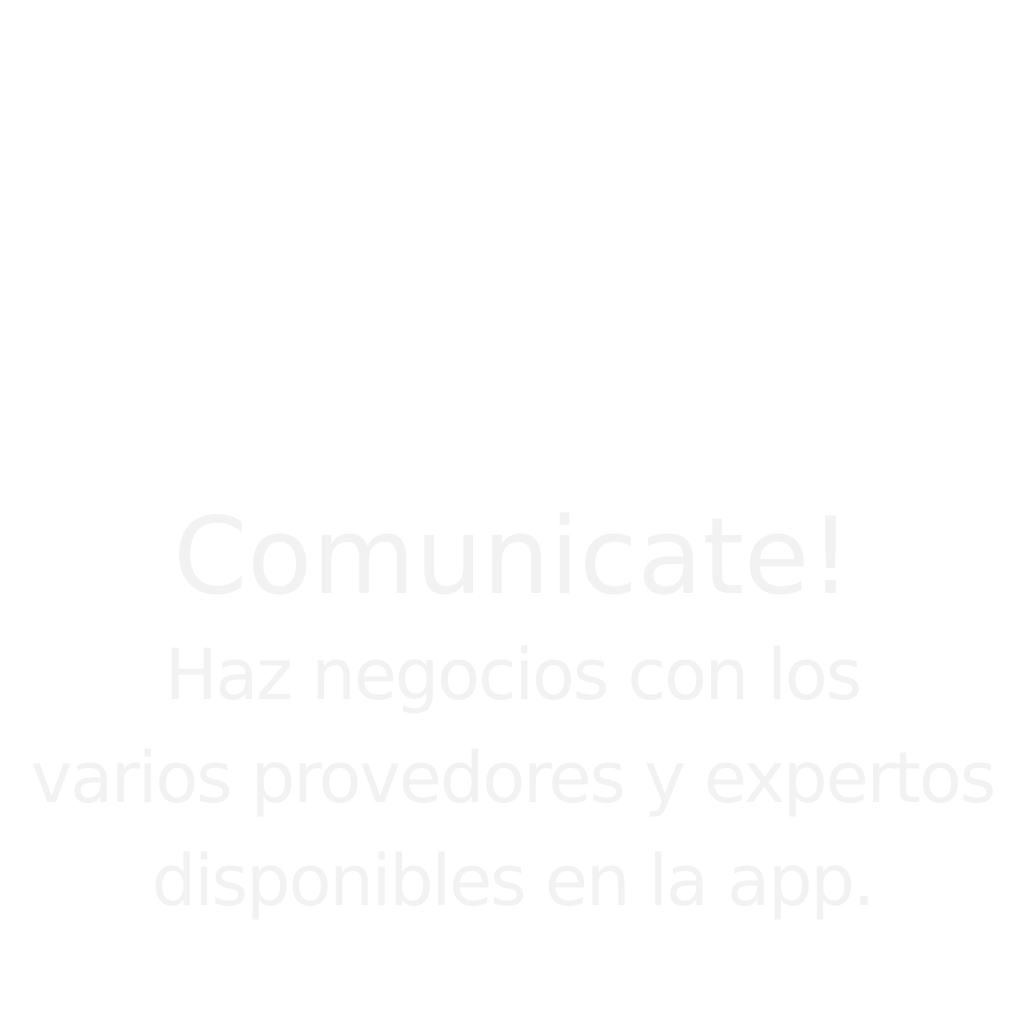 Image resolution: width=1025 pixels, height=1029 pixels. What do you see at coordinates (513, 881) in the screenshot?
I see `description-line-3: disponibles en la app.` at bounding box center [513, 881].